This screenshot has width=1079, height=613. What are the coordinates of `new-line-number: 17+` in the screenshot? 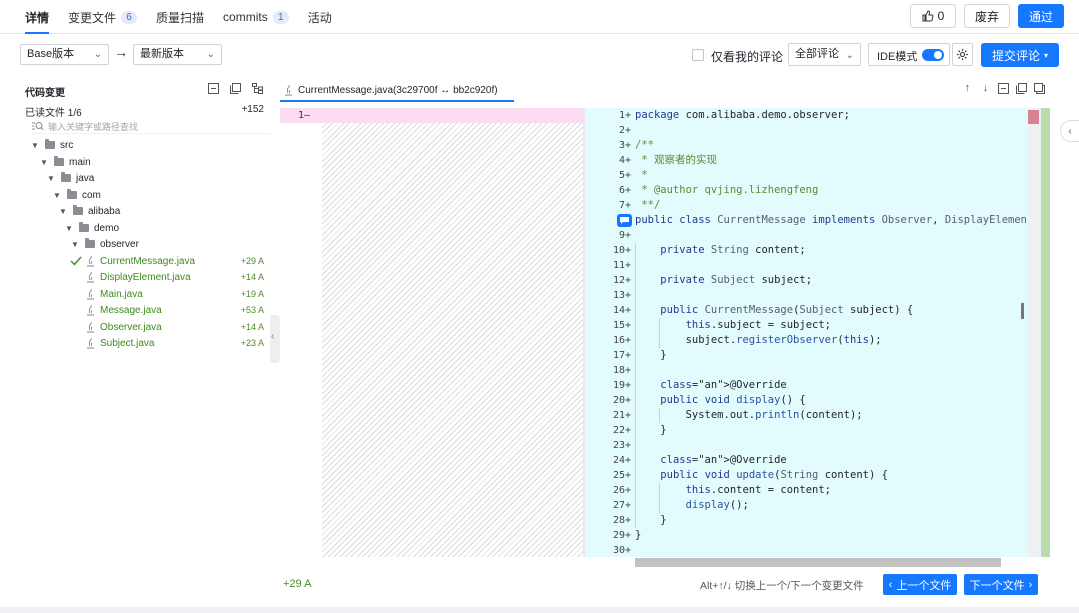 It's located at (616, 355).